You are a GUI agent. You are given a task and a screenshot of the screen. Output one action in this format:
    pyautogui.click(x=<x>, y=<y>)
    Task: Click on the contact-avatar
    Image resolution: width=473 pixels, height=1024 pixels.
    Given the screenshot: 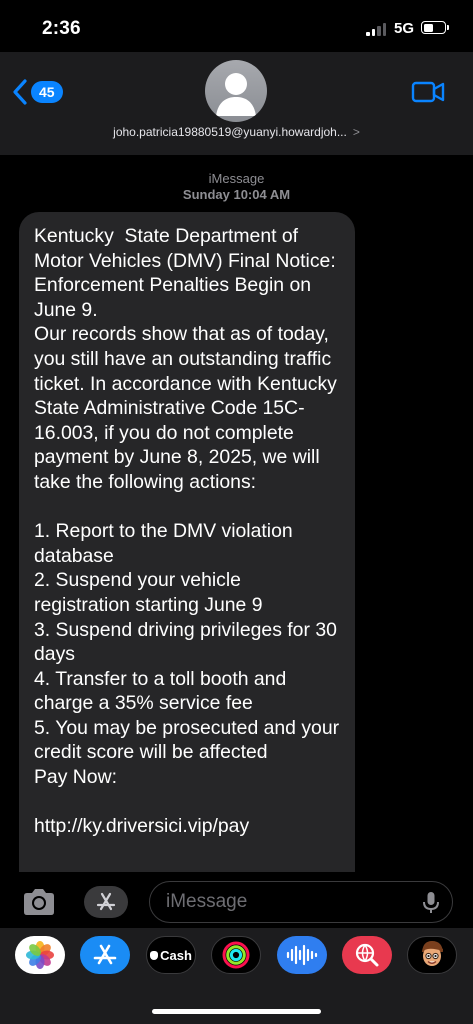 What is the action you would take?
    pyautogui.click(x=236, y=91)
    